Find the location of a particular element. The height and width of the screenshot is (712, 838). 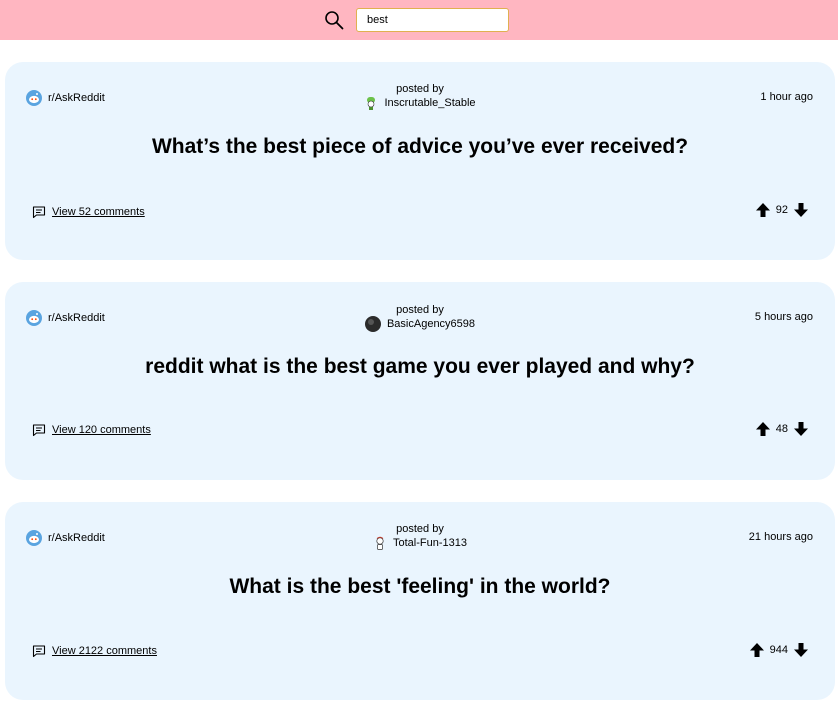

search-input is located at coordinates (432, 20).